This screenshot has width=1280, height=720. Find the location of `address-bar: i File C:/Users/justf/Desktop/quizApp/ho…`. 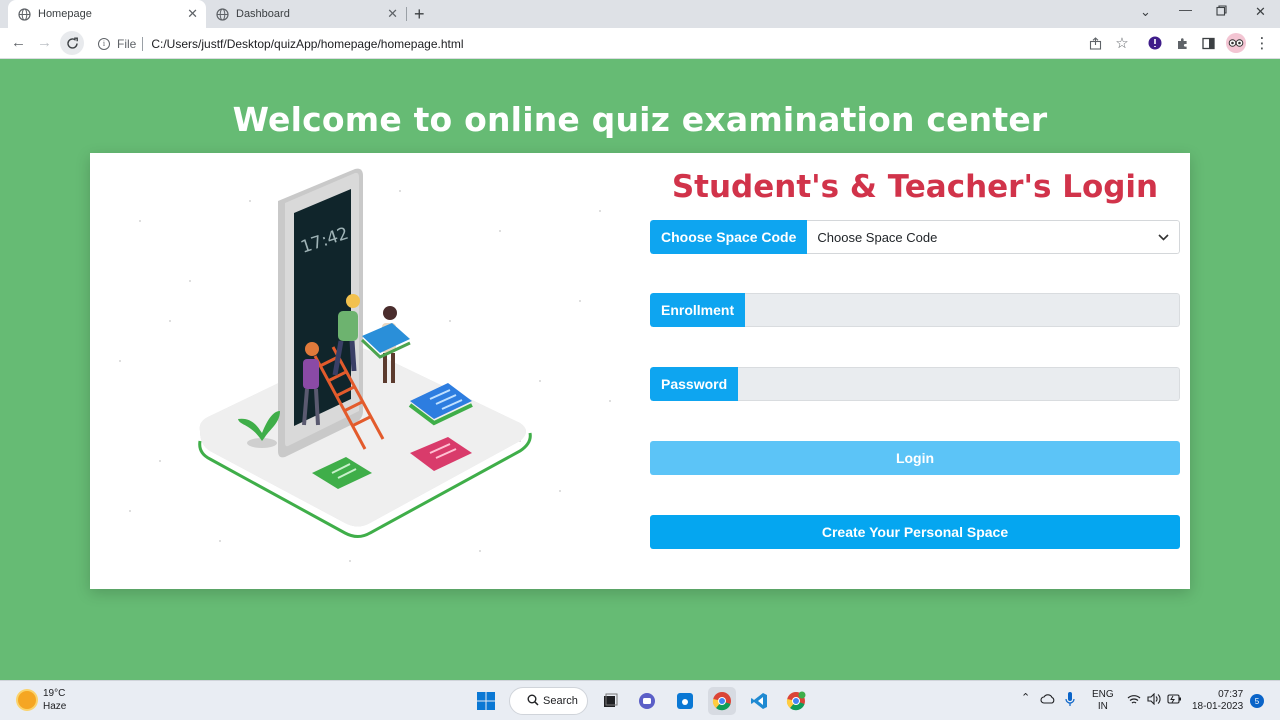

address-bar: i File C:/Users/justf/Desktop/quizApp/ho… is located at coordinates (615, 43).